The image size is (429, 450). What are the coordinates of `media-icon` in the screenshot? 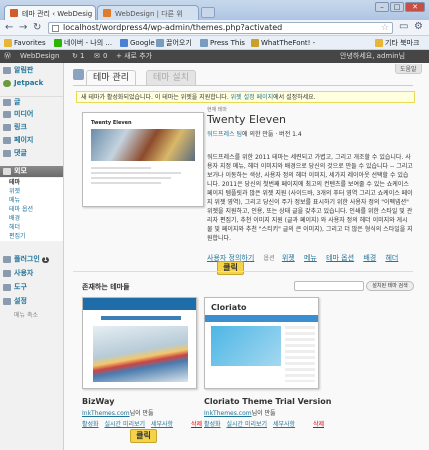 It's located at (7, 114).